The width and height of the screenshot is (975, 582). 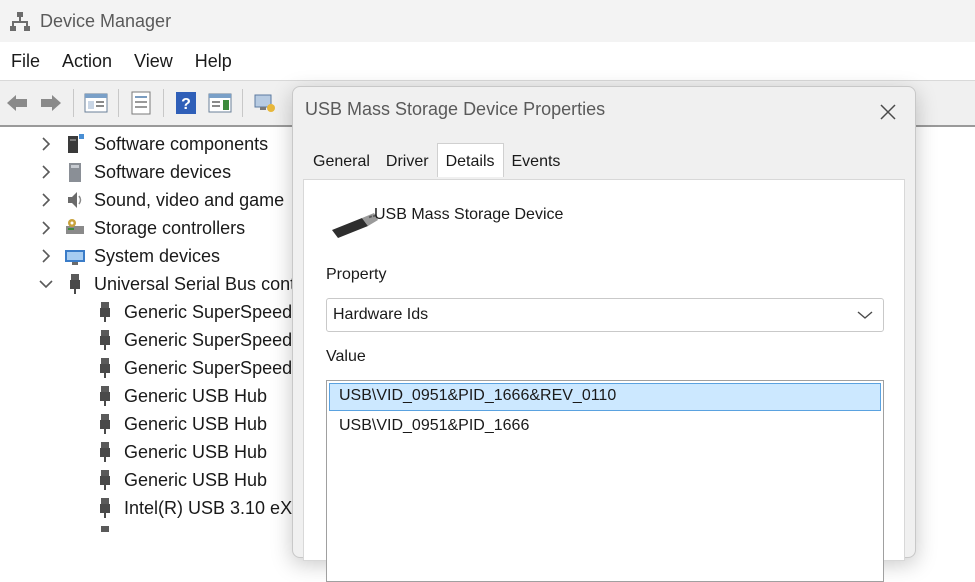 I want to click on menu-bar: File Action View Help, so click(x=487, y=61).